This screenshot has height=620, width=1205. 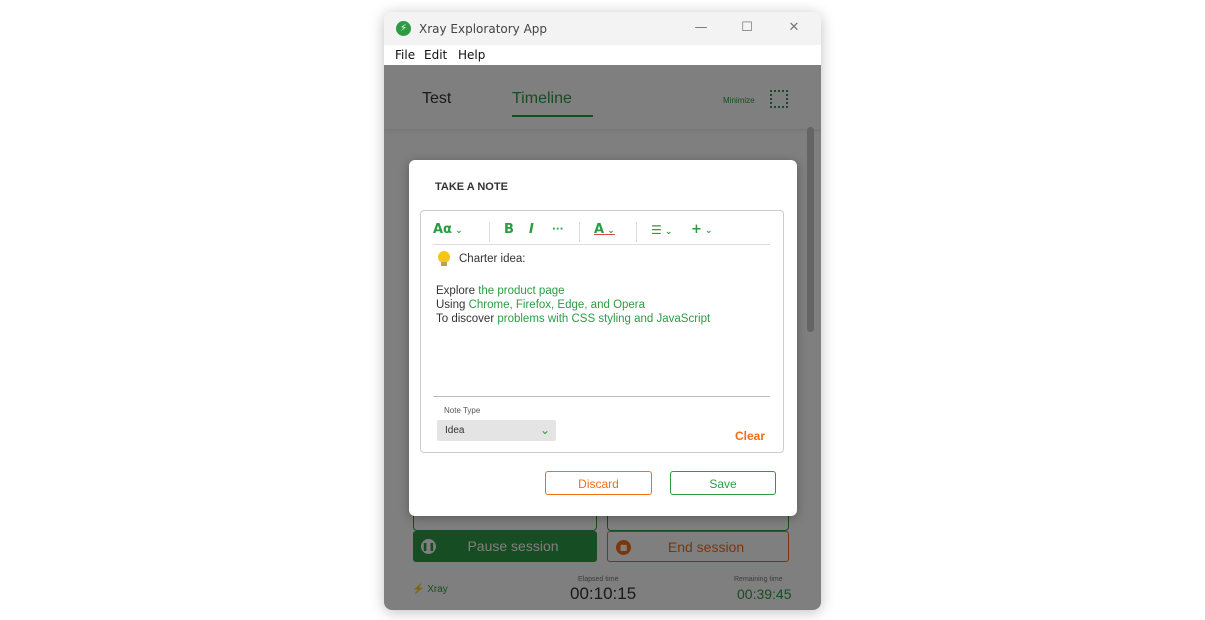 I want to click on modal-title: TAKE A NOTE, so click(x=471, y=187).